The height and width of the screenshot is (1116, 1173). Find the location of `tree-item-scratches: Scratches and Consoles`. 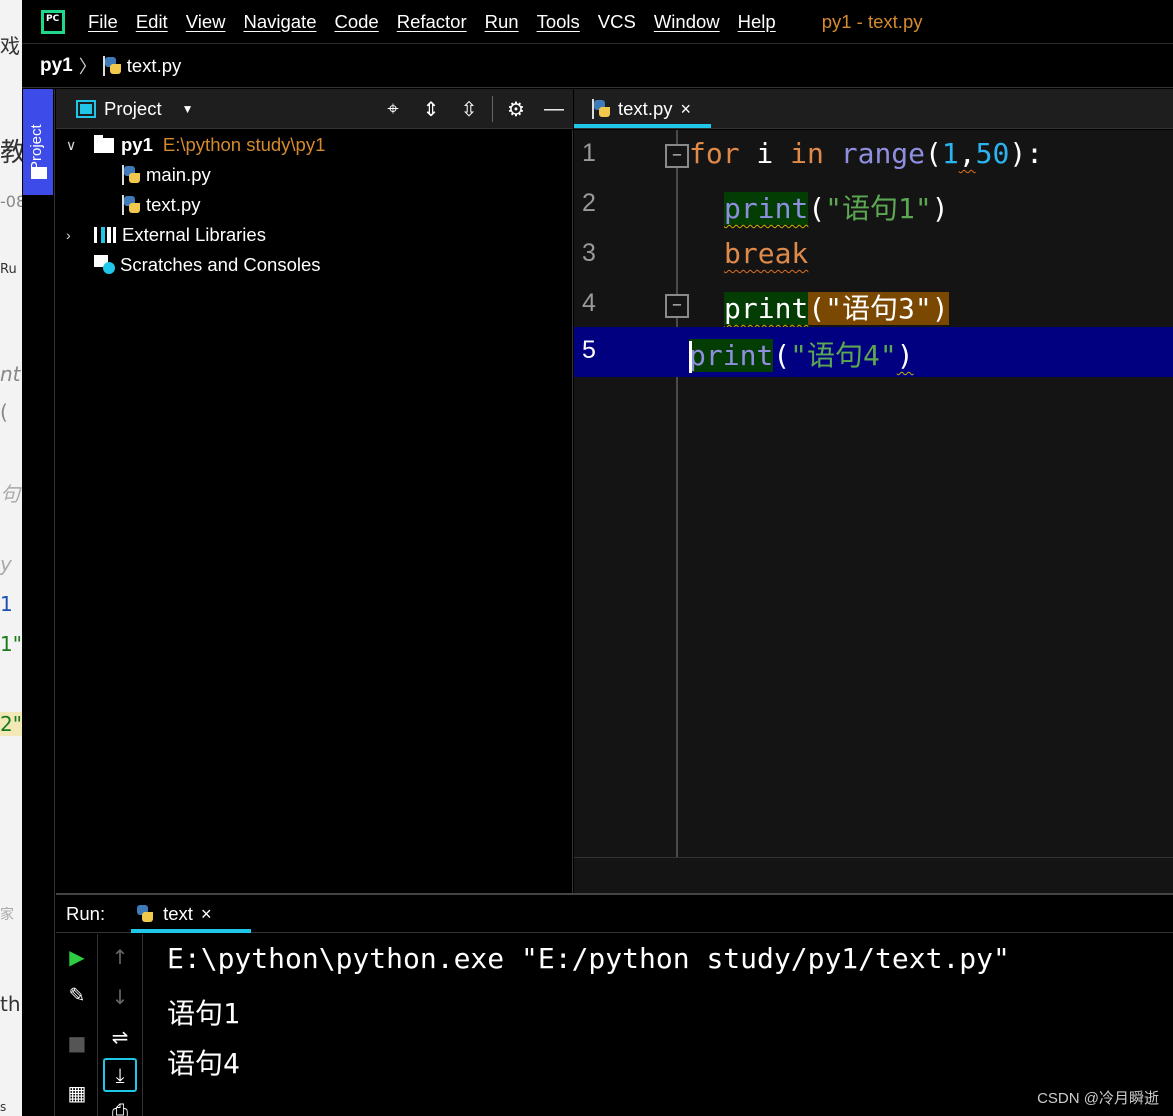

tree-item-scratches: Scratches and Consoles is located at coordinates (207, 265).